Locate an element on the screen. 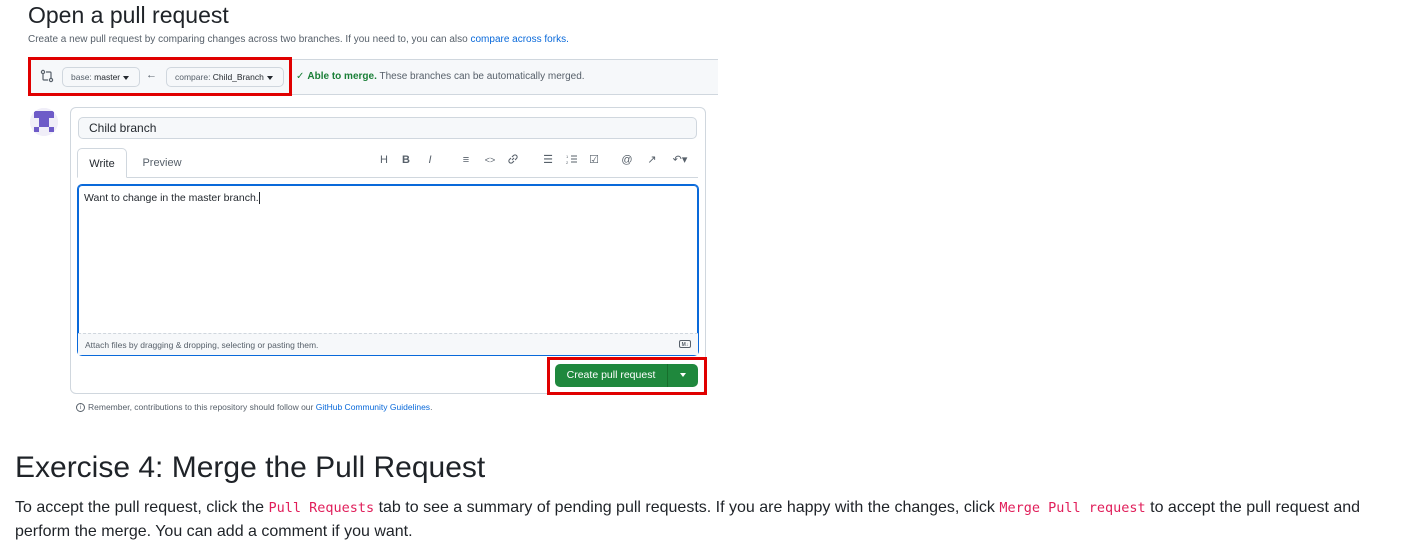 This screenshot has height=554, width=1411. avatar is located at coordinates (44, 122).